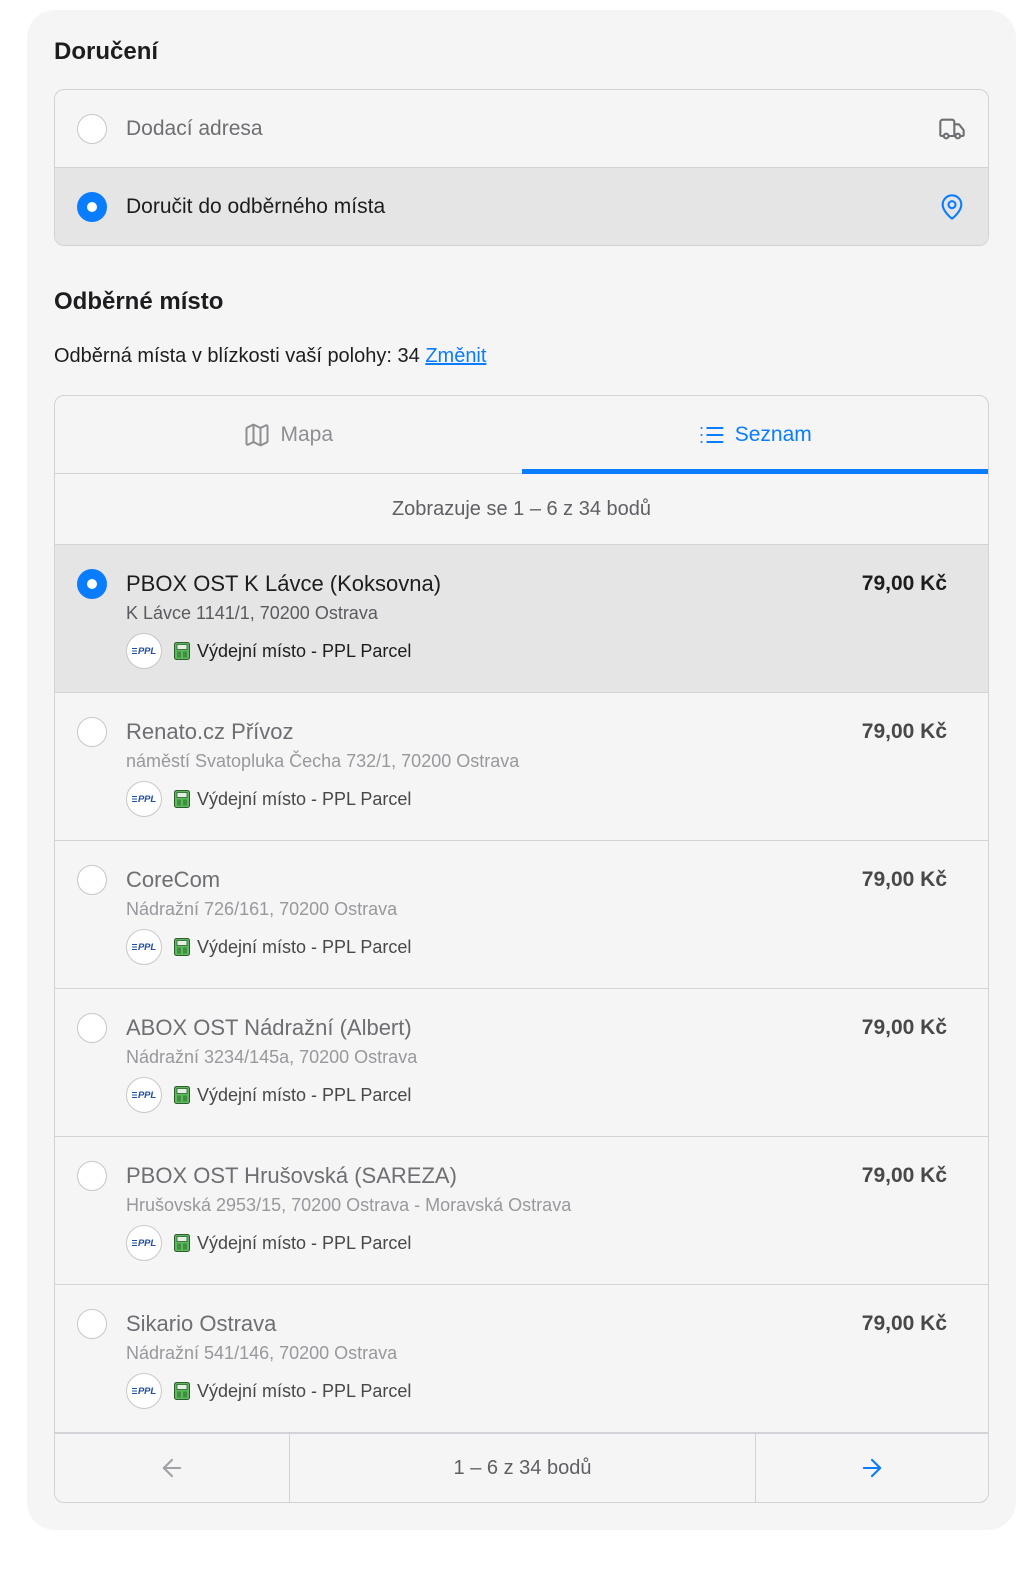 The height and width of the screenshot is (1574, 1024). I want to click on tab-list: Seznam, so click(755, 435).